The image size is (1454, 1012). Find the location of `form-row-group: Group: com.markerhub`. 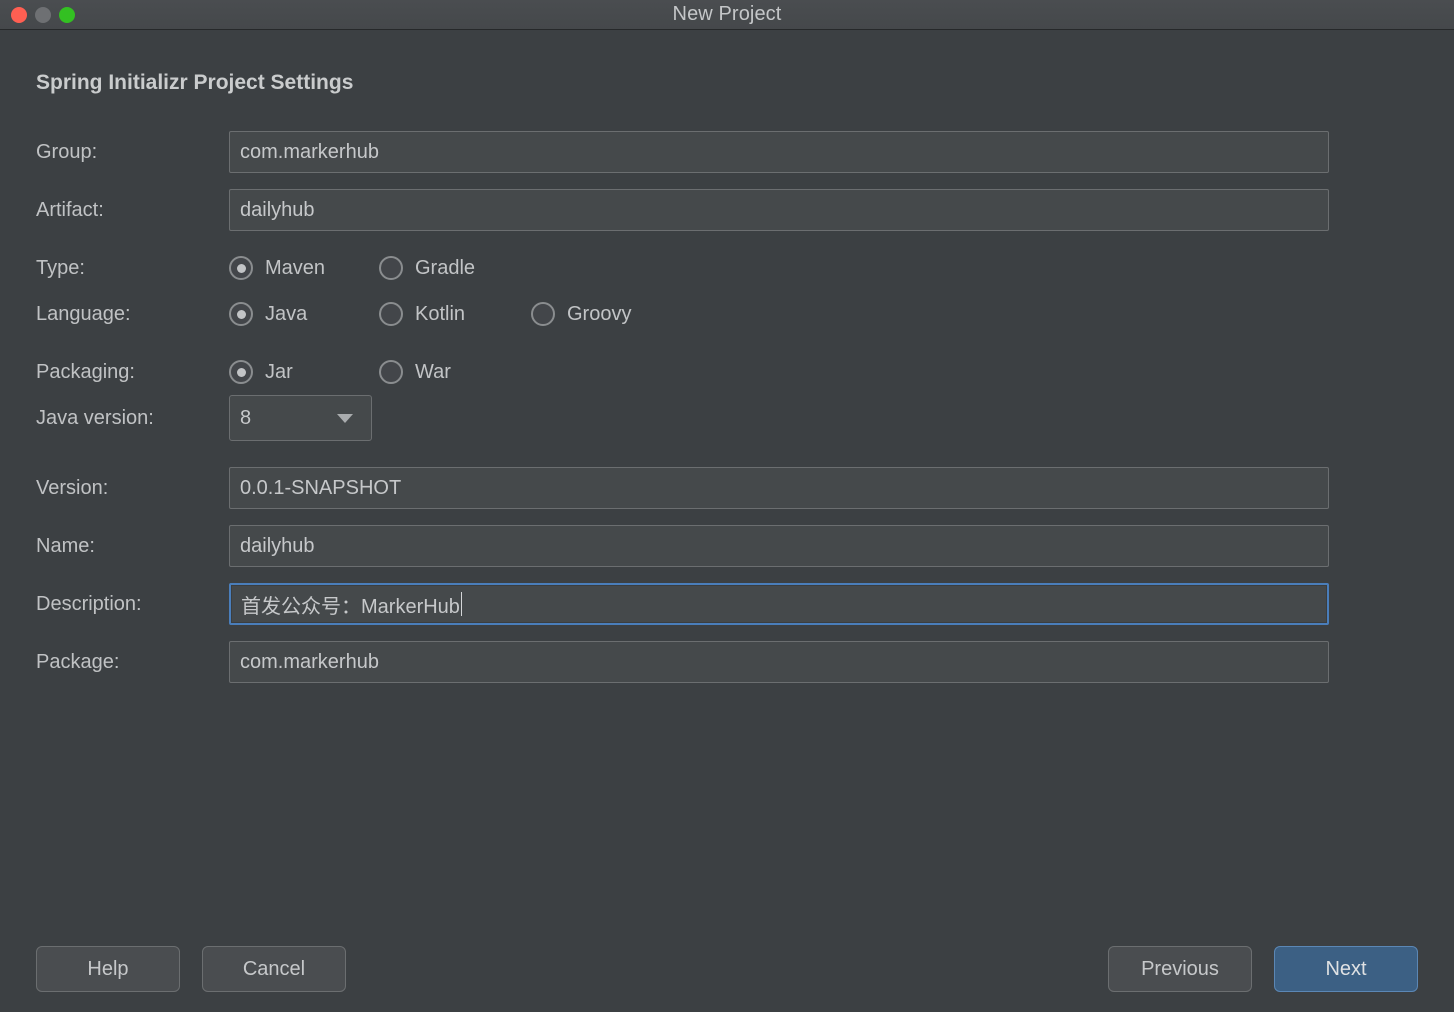

form-row-group: Group: com.markerhub is located at coordinates (727, 152).